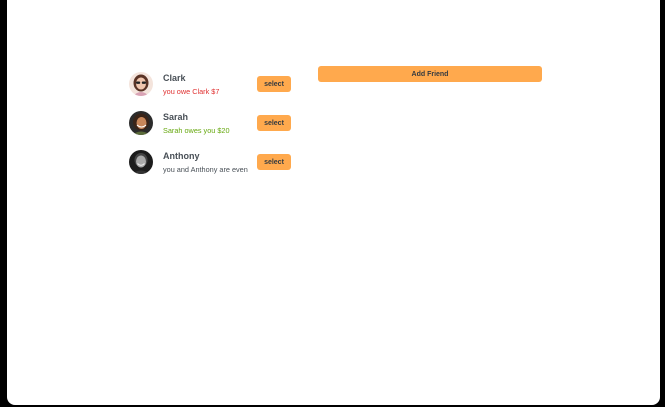 Image resolution: width=665 pixels, height=407 pixels. What do you see at coordinates (174, 78) in the screenshot?
I see `friend-name: Clark` at bounding box center [174, 78].